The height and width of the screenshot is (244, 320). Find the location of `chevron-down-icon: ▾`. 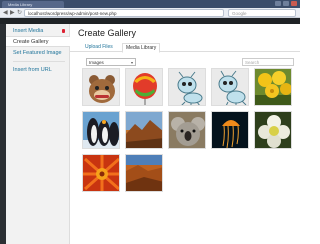

chevron-down-icon: ▾ is located at coordinates (131, 62).